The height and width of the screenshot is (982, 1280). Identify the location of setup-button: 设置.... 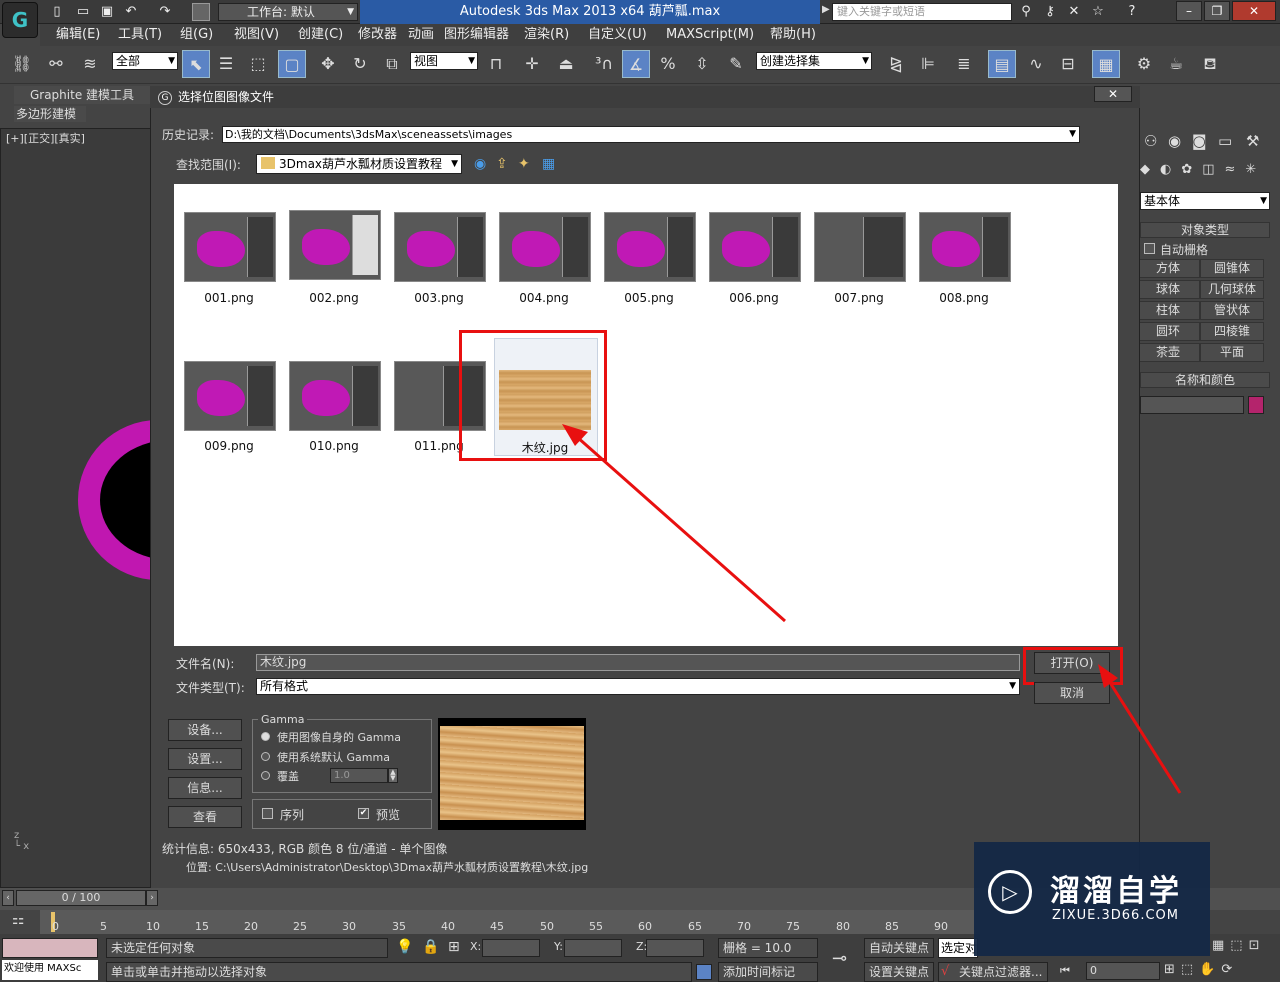
(205, 759).